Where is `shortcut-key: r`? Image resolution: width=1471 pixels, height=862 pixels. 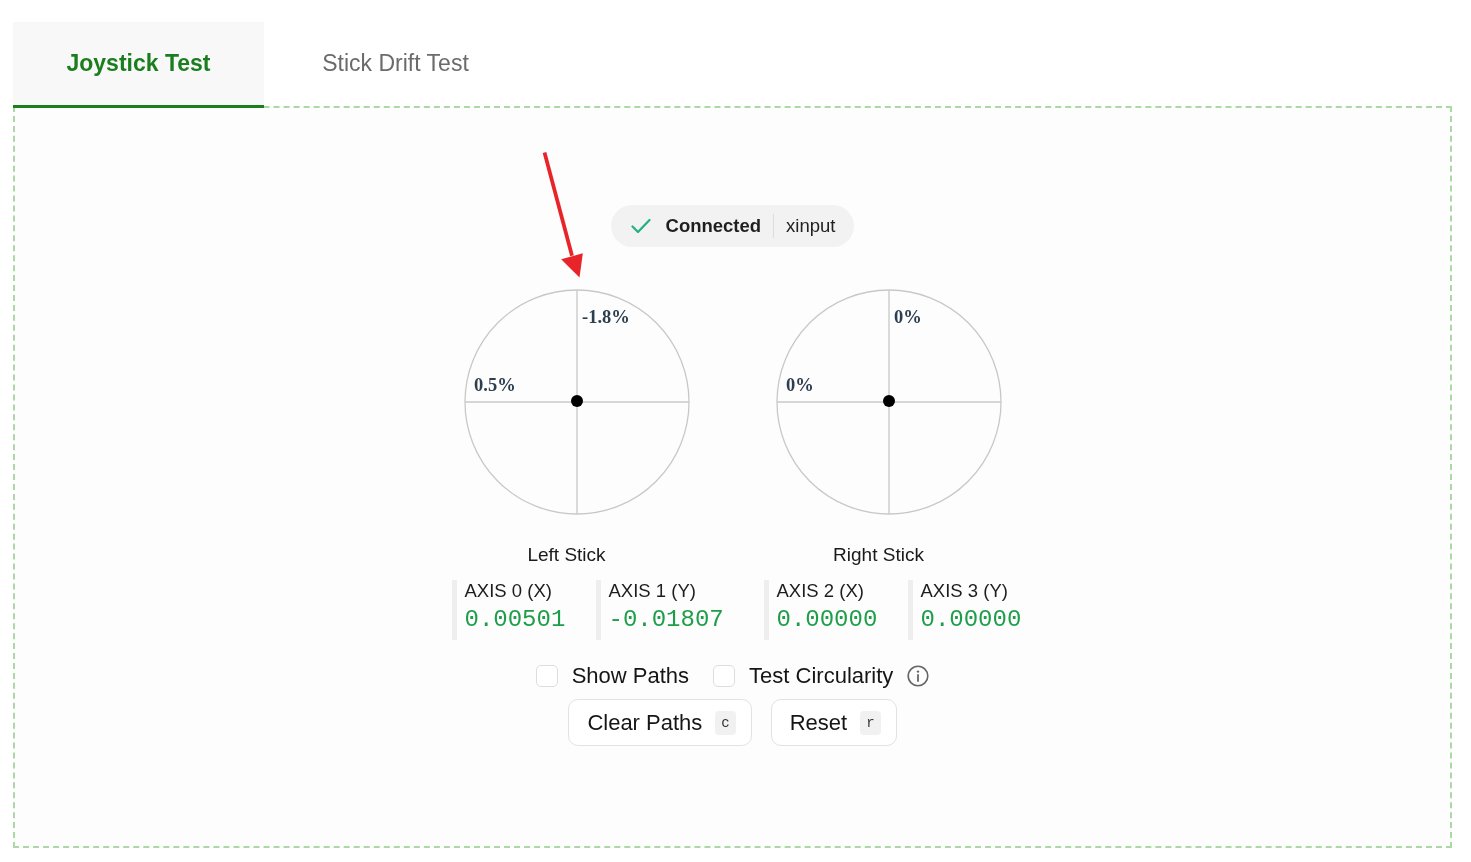
shortcut-key: r is located at coordinates (870, 722).